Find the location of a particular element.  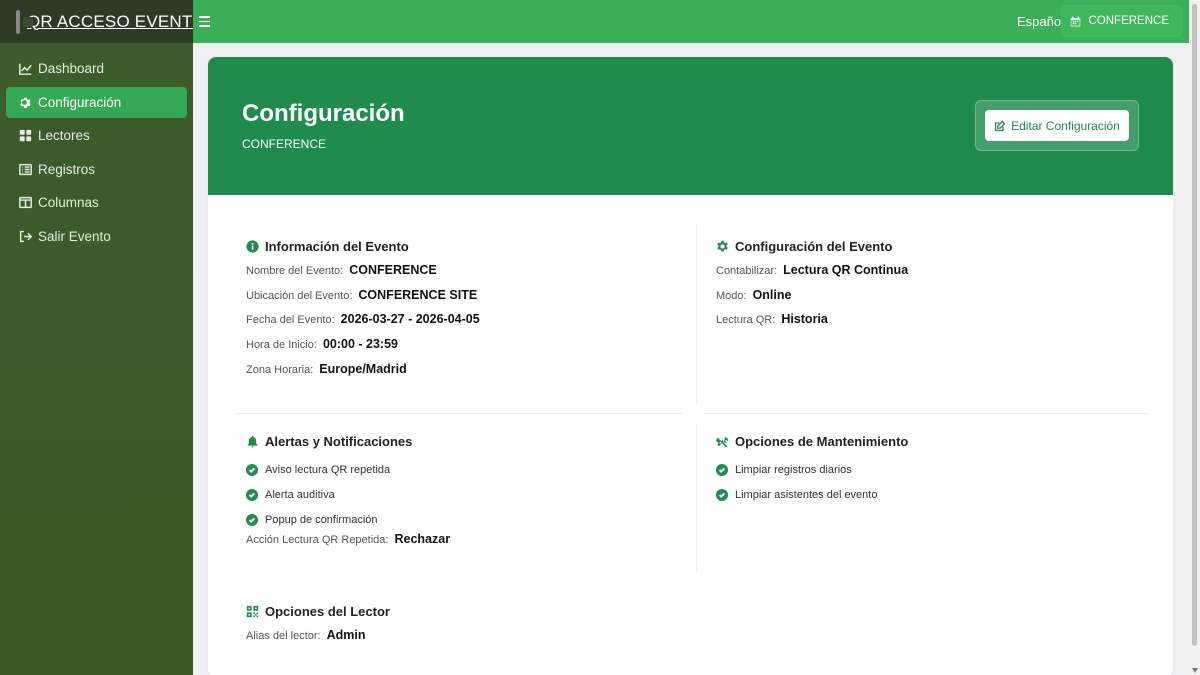

section-title: Información del Evento is located at coordinates (337, 246).